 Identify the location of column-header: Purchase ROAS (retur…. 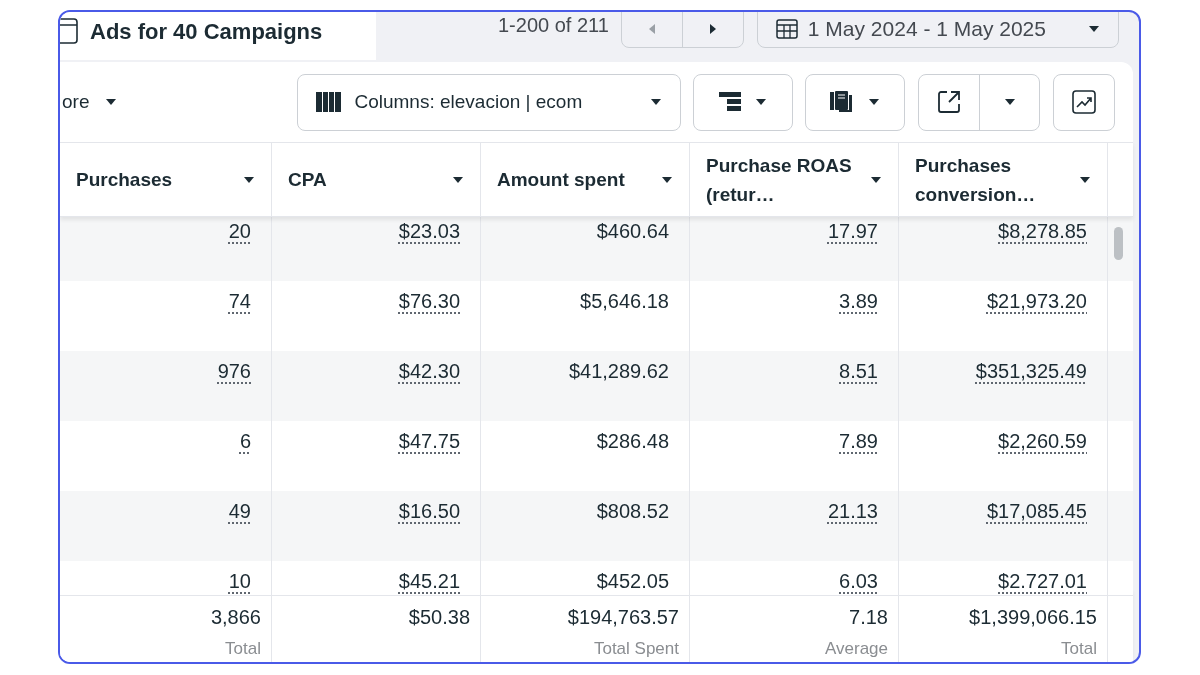
(794, 179).